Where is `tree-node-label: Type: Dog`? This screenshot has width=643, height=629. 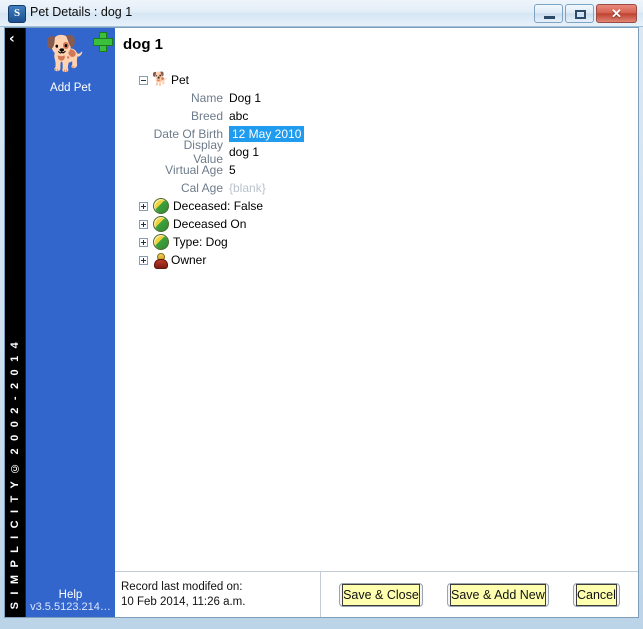
tree-node-label: Type: Dog is located at coordinates (200, 242).